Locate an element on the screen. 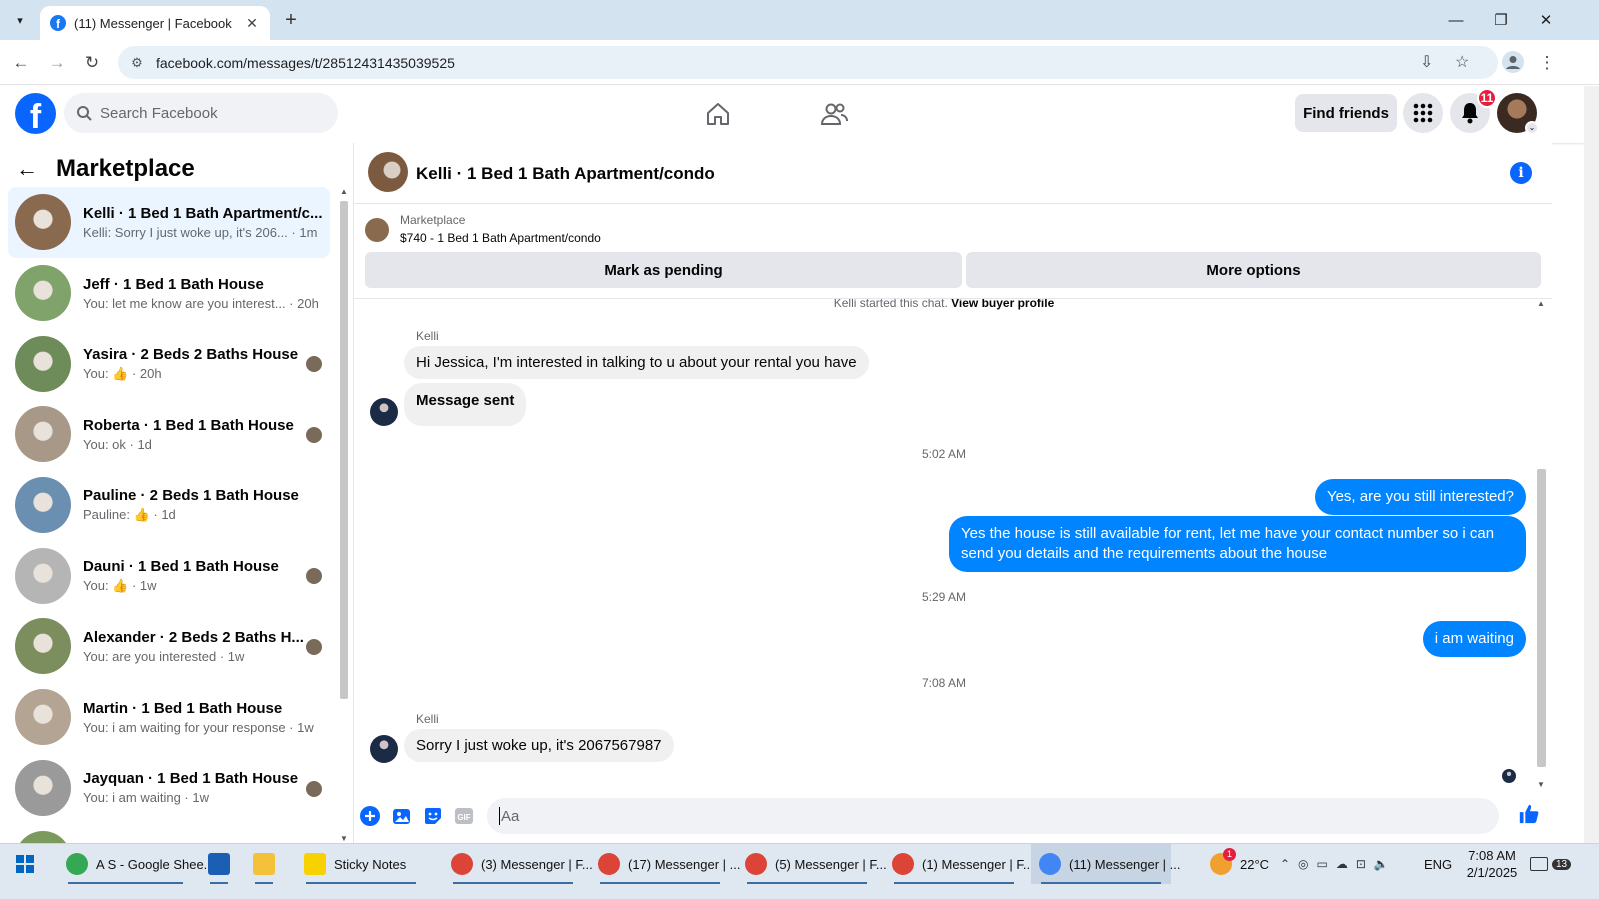 The width and height of the screenshot is (1599, 899). tab-title: (11) Messenger | Facebook is located at coordinates (153, 23).